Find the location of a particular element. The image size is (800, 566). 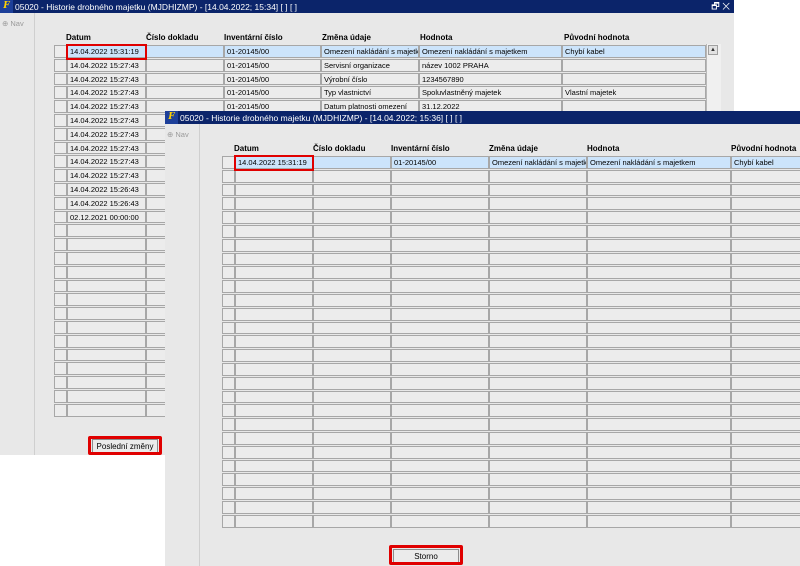

col-zmena-udaje-cell: Typ vlastnictví is located at coordinates (370, 93).